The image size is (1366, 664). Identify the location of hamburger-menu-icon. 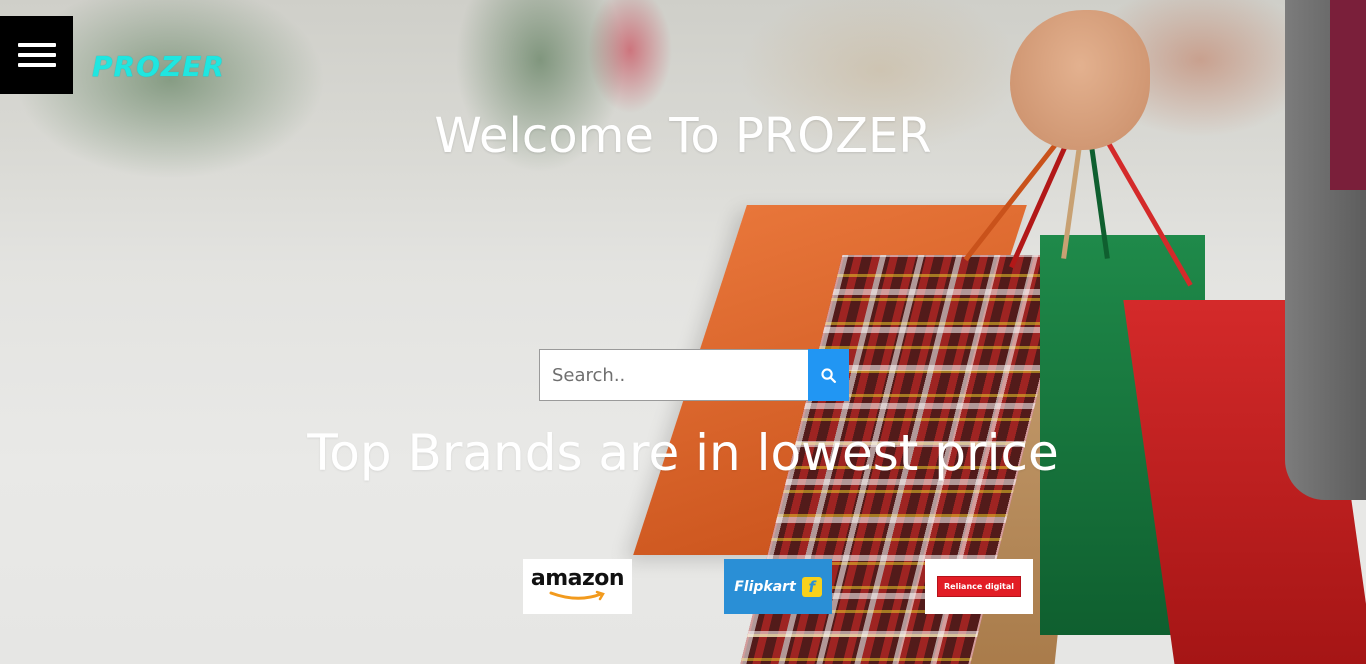
(36, 55).